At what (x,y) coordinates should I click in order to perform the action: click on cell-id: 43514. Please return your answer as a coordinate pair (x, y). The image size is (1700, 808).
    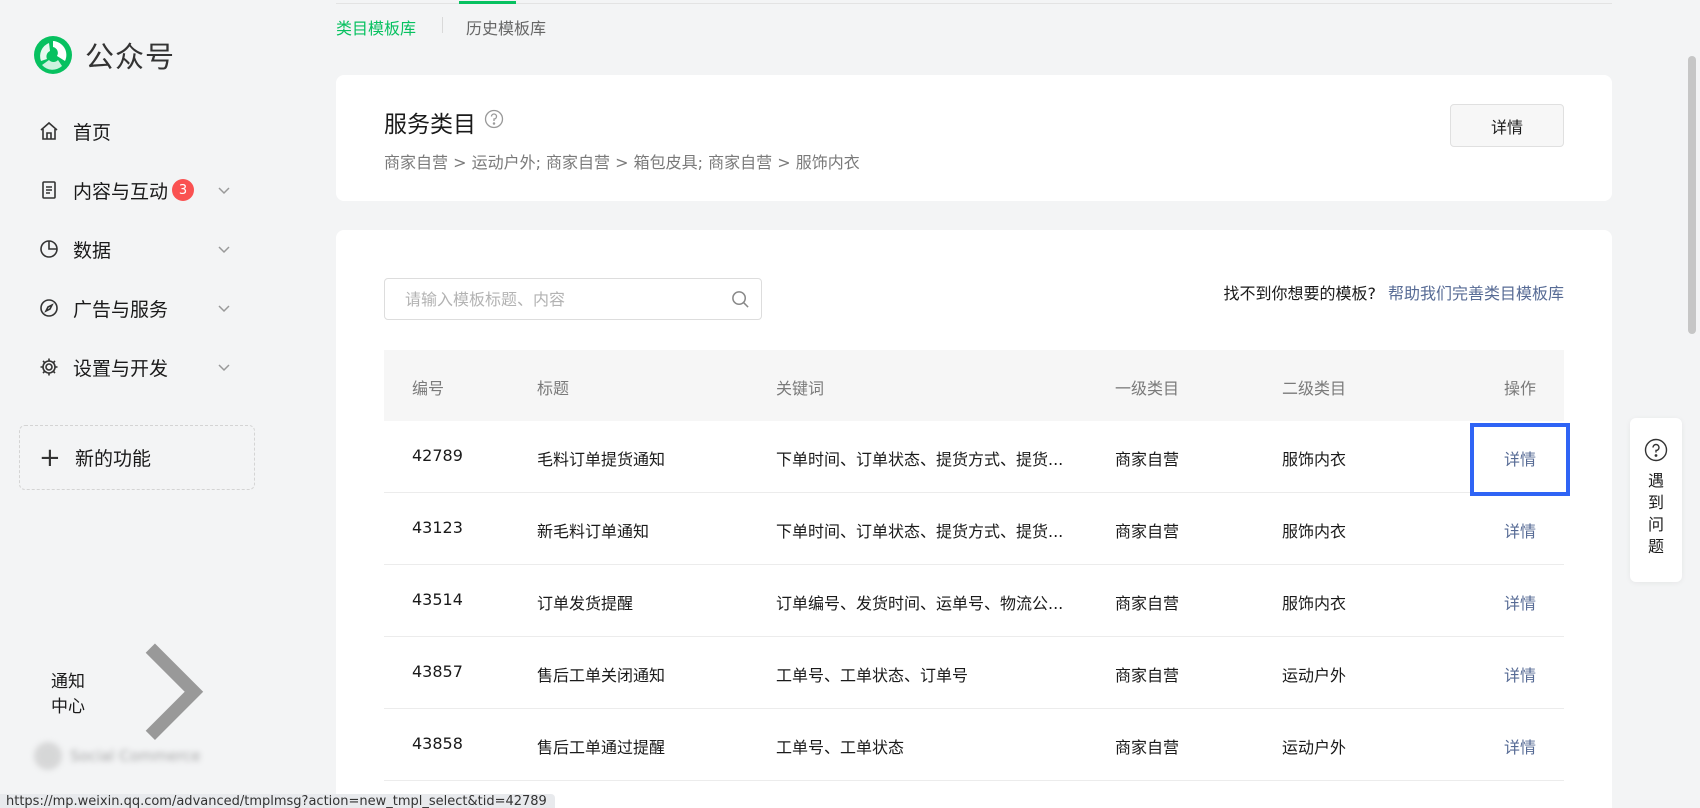
    Looking at the image, I should click on (437, 599).